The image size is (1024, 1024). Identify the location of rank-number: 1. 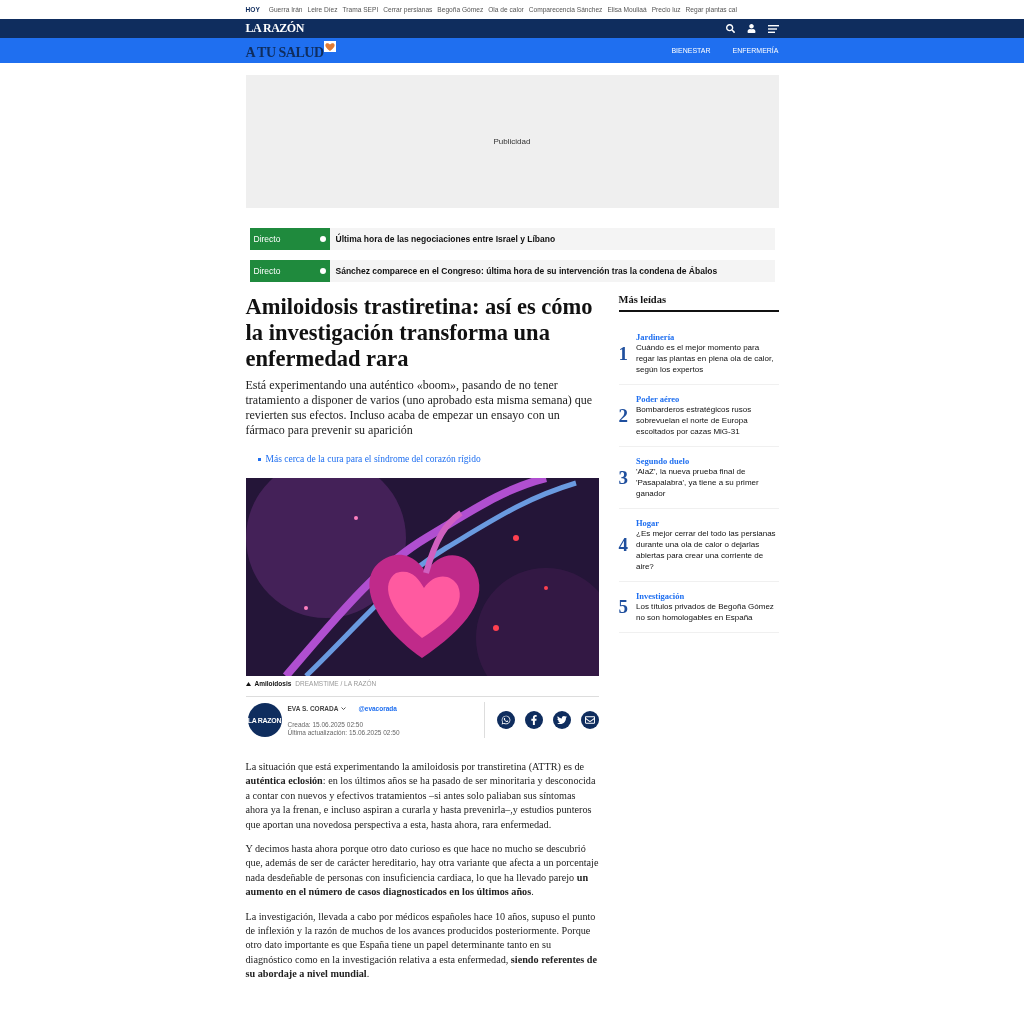
(623, 353).